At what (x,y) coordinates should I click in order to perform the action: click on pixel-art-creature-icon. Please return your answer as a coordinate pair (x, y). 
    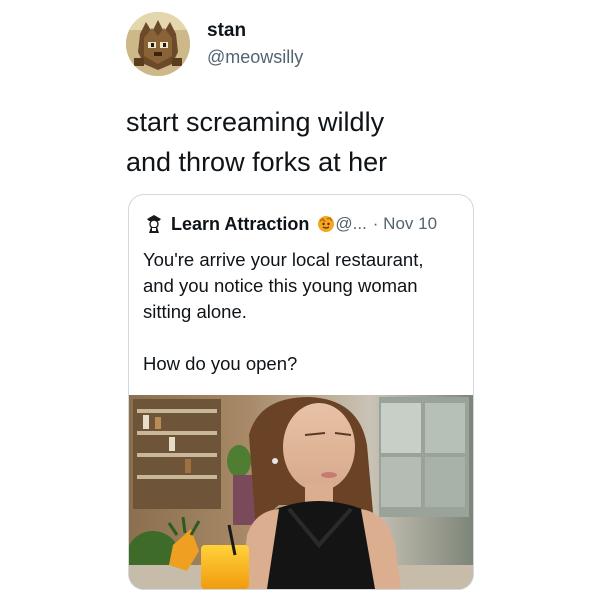
    Looking at the image, I should click on (158, 44).